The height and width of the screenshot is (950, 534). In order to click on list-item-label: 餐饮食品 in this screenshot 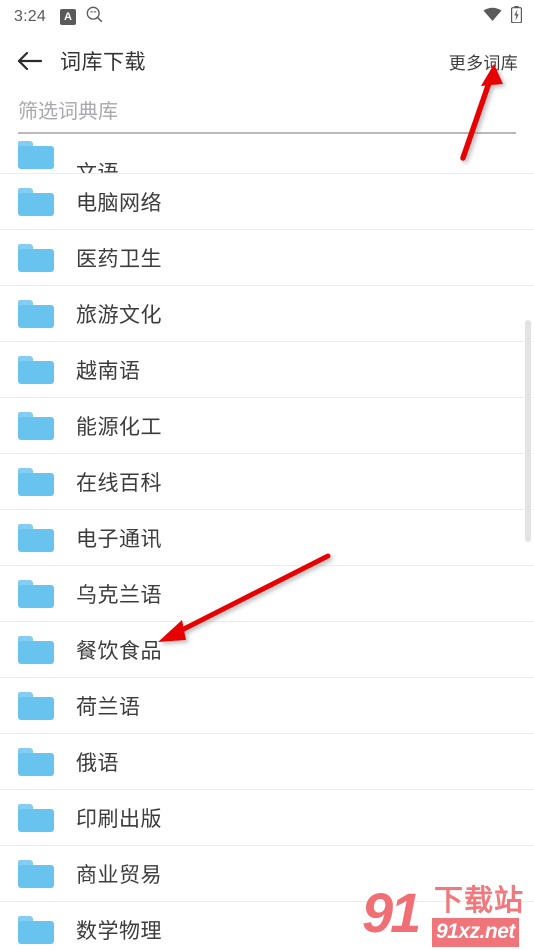, I will do `click(119, 651)`.